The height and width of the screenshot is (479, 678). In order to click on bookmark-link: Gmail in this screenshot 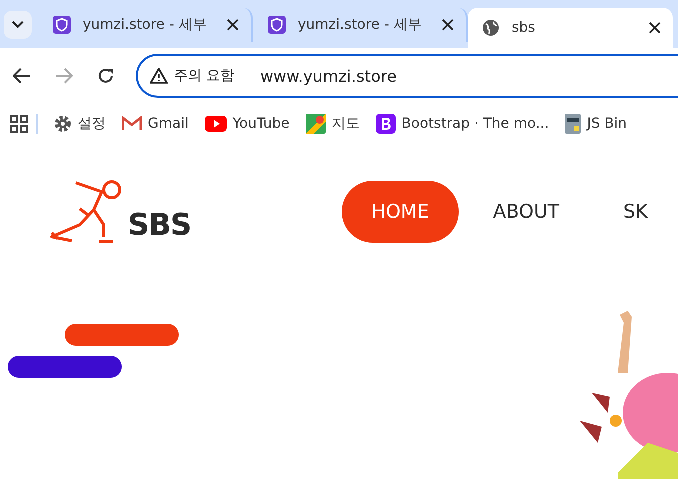, I will do `click(155, 124)`.